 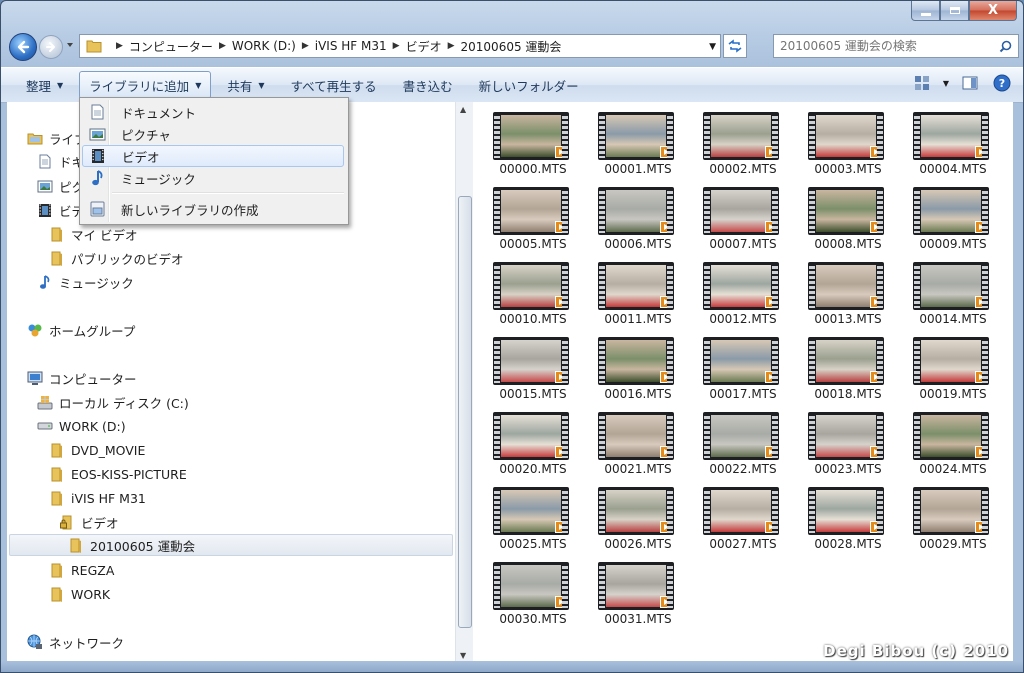 What do you see at coordinates (953, 516) in the screenshot?
I see `video-file-item: 00029.MTS` at bounding box center [953, 516].